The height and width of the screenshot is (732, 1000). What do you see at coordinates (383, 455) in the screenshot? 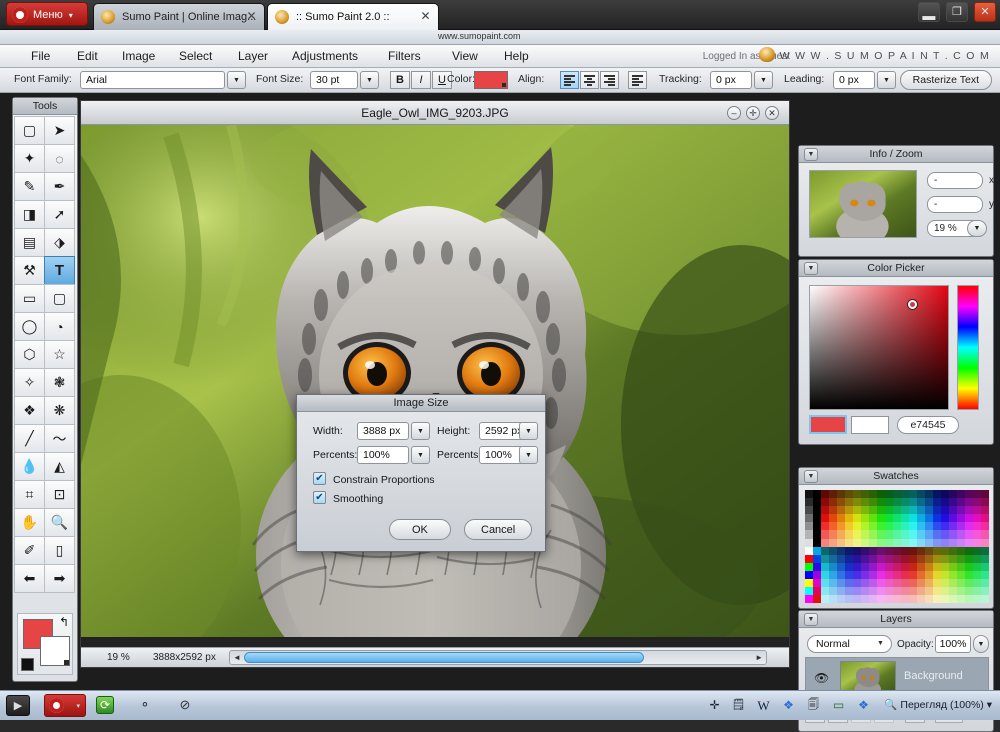
I see `width-percent-input: 100%` at bounding box center [383, 455].